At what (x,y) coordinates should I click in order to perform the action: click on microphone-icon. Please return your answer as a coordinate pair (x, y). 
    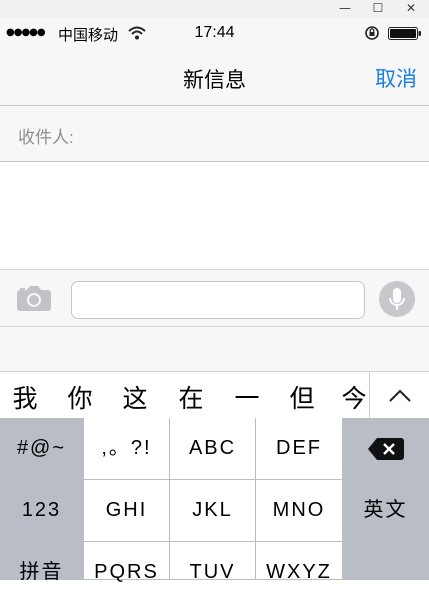
    Looking at the image, I should click on (397, 299).